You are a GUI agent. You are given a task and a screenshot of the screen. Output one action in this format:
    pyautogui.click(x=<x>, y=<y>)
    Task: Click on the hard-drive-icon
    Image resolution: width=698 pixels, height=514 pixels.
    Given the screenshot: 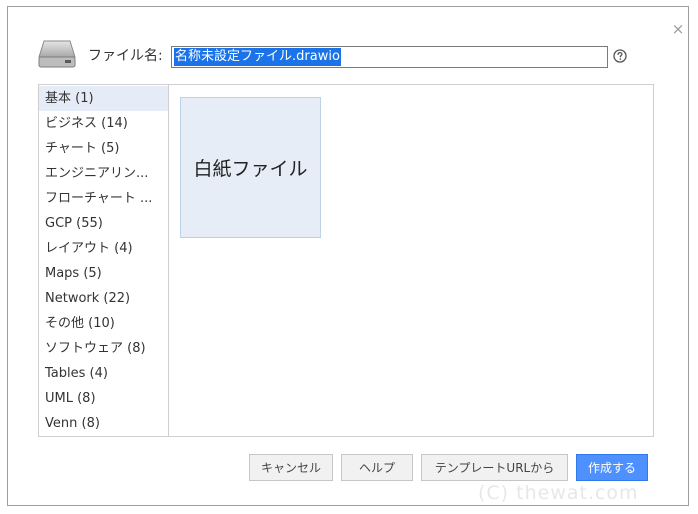 What is the action you would take?
    pyautogui.click(x=57, y=54)
    